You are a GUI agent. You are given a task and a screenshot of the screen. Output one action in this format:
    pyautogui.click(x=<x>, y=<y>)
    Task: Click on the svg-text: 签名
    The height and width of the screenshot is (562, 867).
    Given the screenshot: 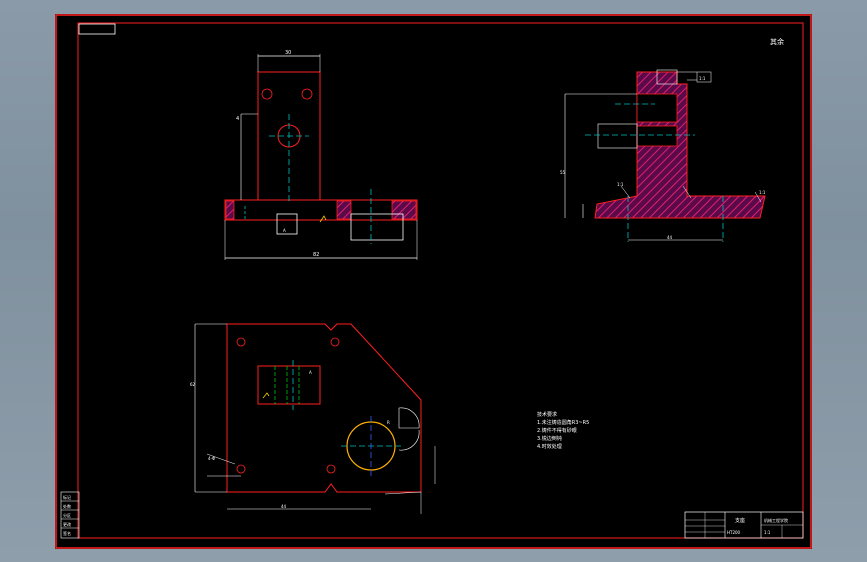 What is the action you would take?
    pyautogui.click(x=67, y=533)
    